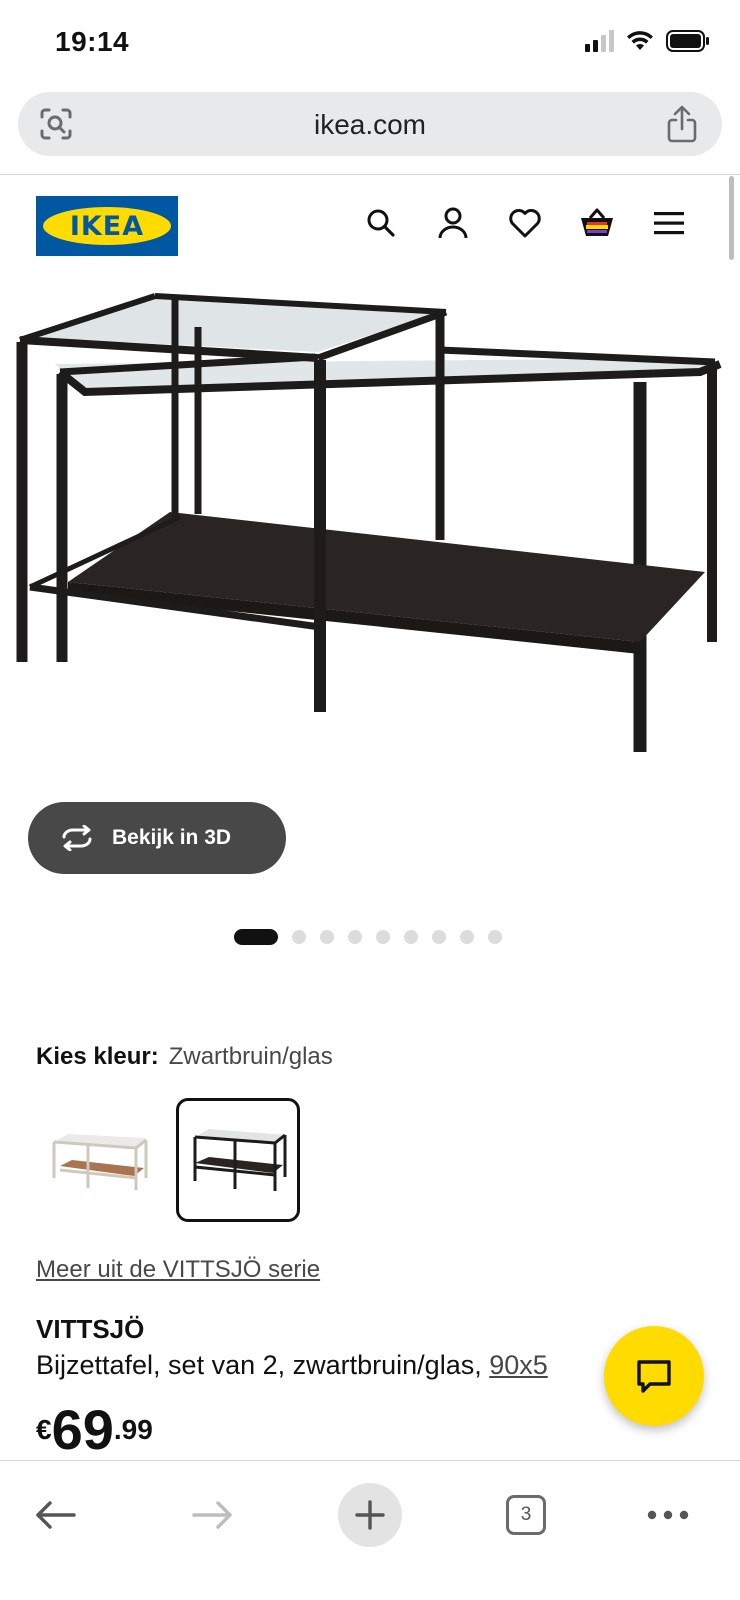 The image size is (740, 1600). I want to click on price: € 69 .99, so click(94, 1430).